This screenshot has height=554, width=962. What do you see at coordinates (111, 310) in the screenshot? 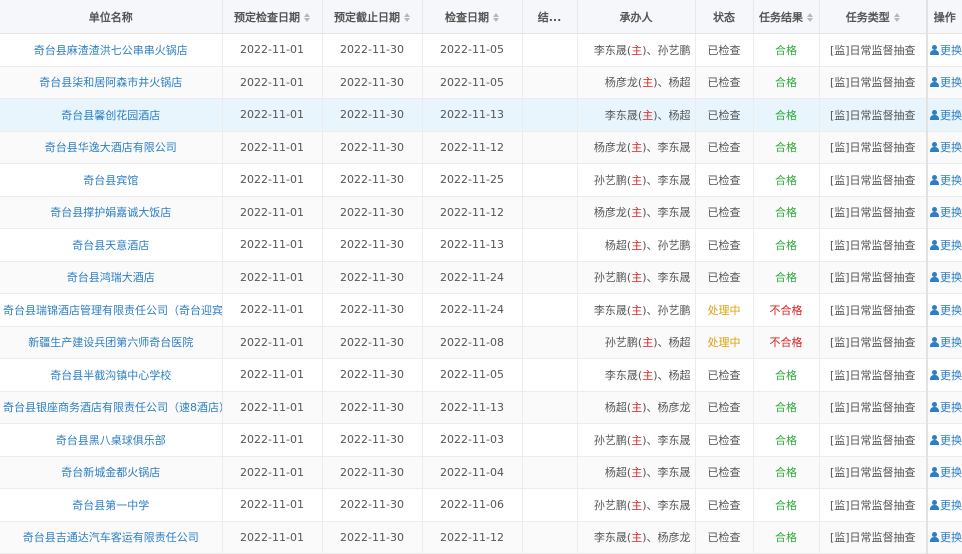
I see `unit-name-link: 奇台县瑞锦酒店管理有限责任公司（奇台迎宾` at bounding box center [111, 310].